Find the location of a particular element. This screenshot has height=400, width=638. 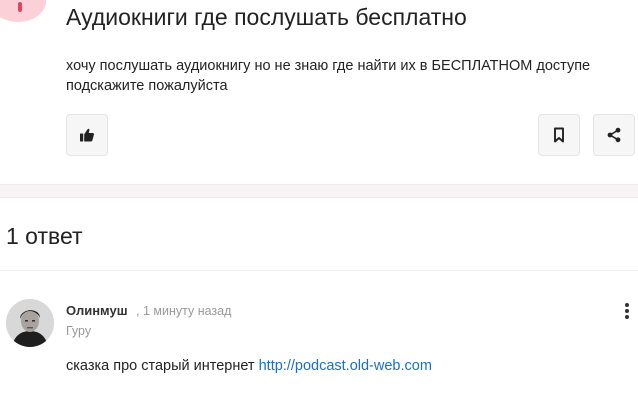

avatar-mark is located at coordinates (20, 7).